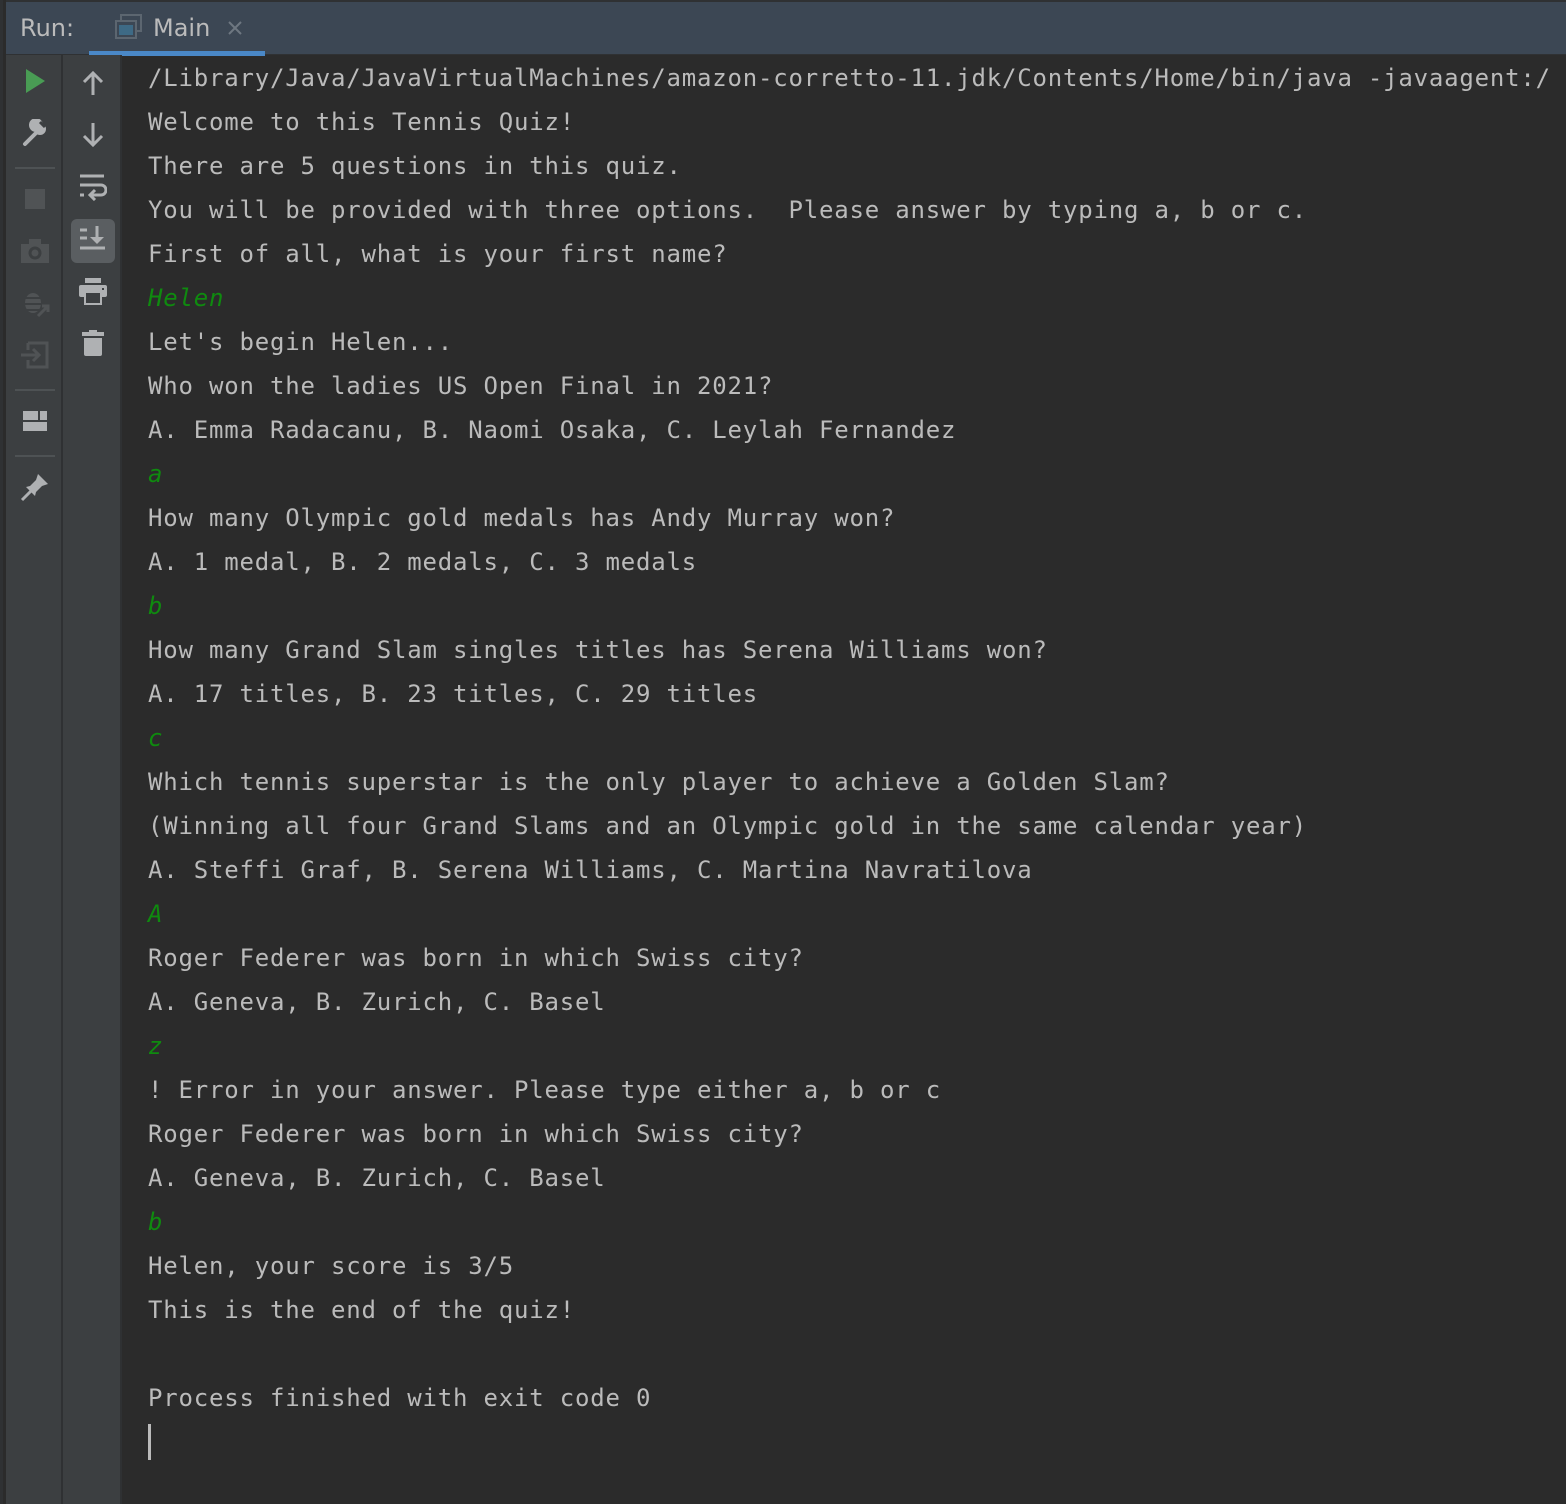 The width and height of the screenshot is (1566, 1504). What do you see at coordinates (149, 1442) in the screenshot?
I see `text-cursor` at bounding box center [149, 1442].